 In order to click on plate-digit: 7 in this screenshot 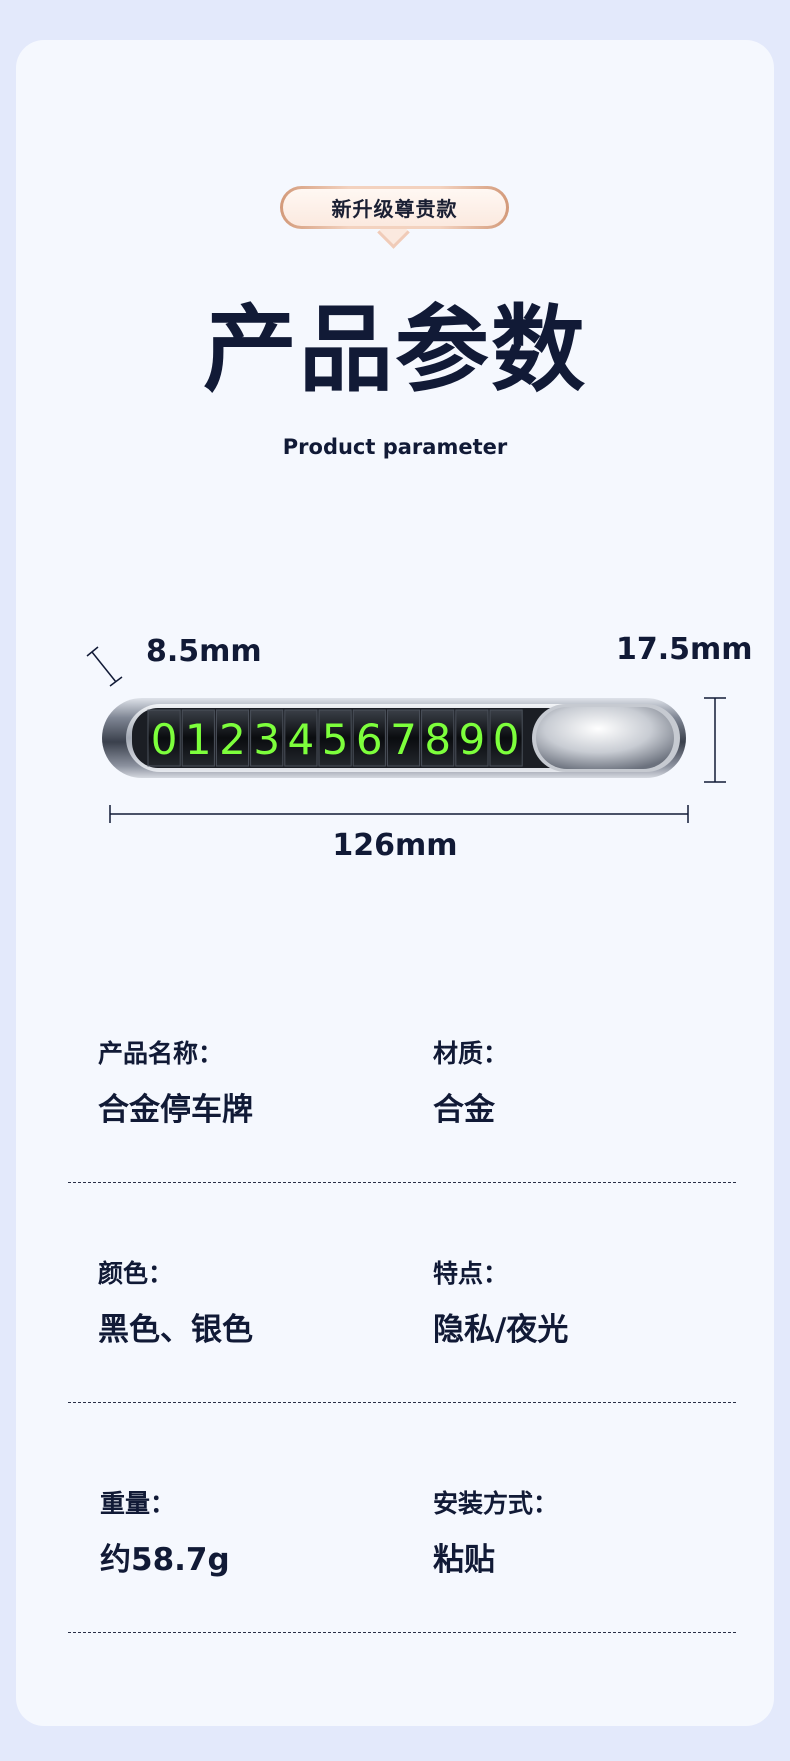, I will do `click(403, 739)`.